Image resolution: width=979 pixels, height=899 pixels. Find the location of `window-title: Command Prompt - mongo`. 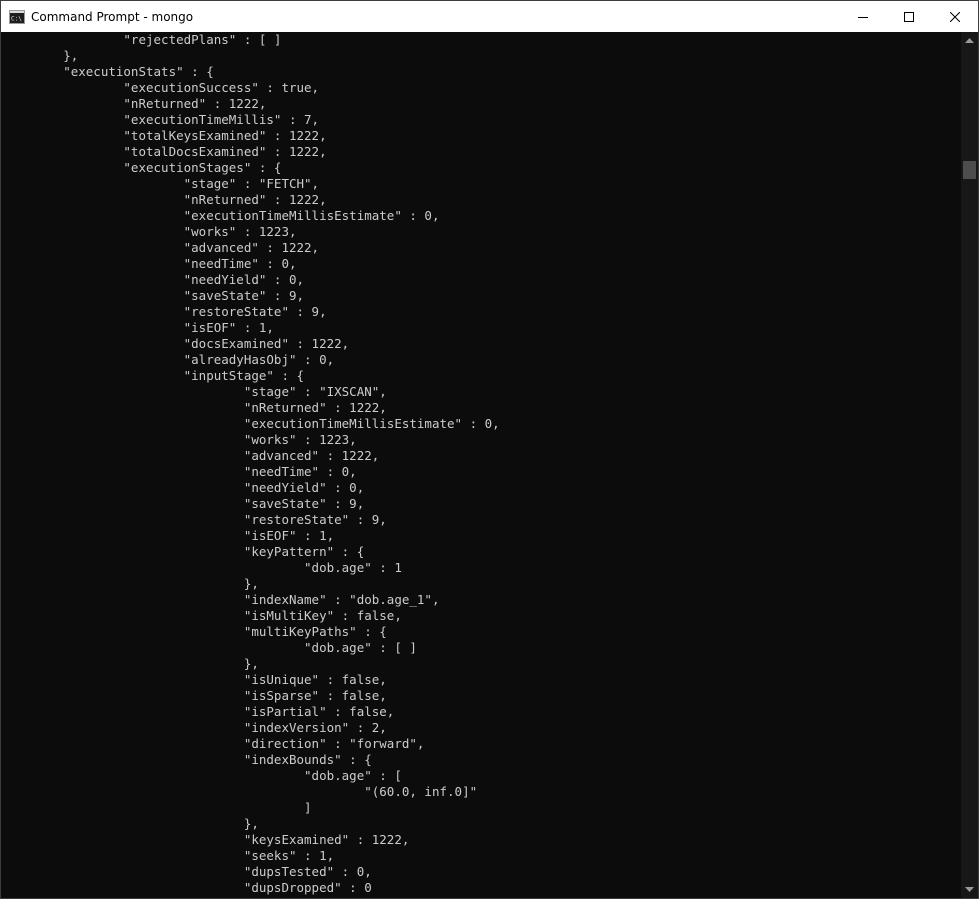

window-title: Command Prompt - mongo is located at coordinates (112, 16).